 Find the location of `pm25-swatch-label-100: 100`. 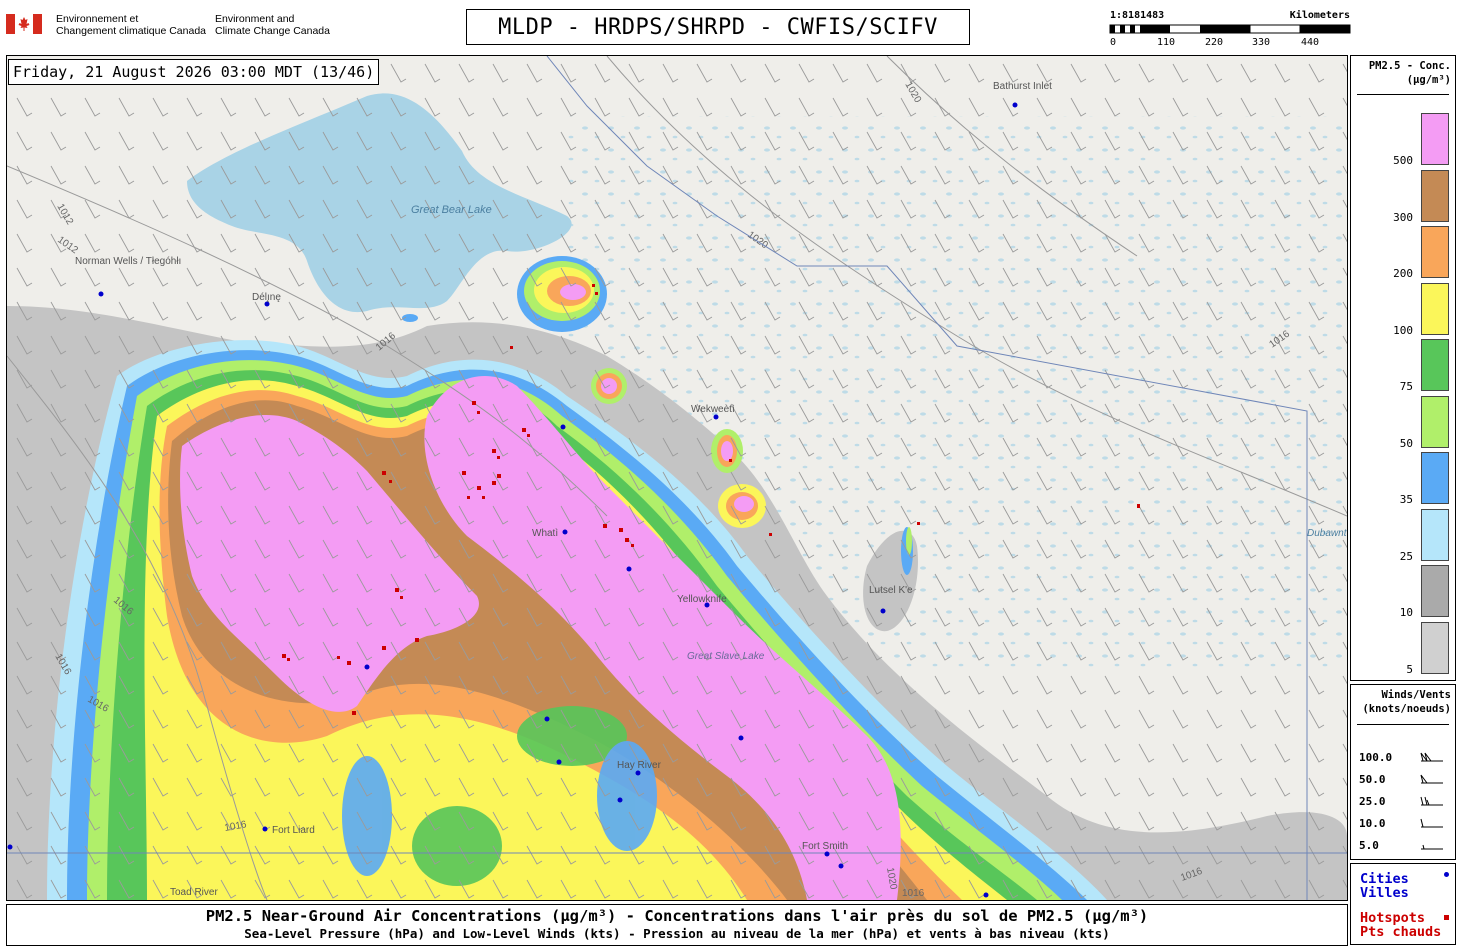

pm25-swatch-label-100: 100 is located at coordinates (1403, 330).